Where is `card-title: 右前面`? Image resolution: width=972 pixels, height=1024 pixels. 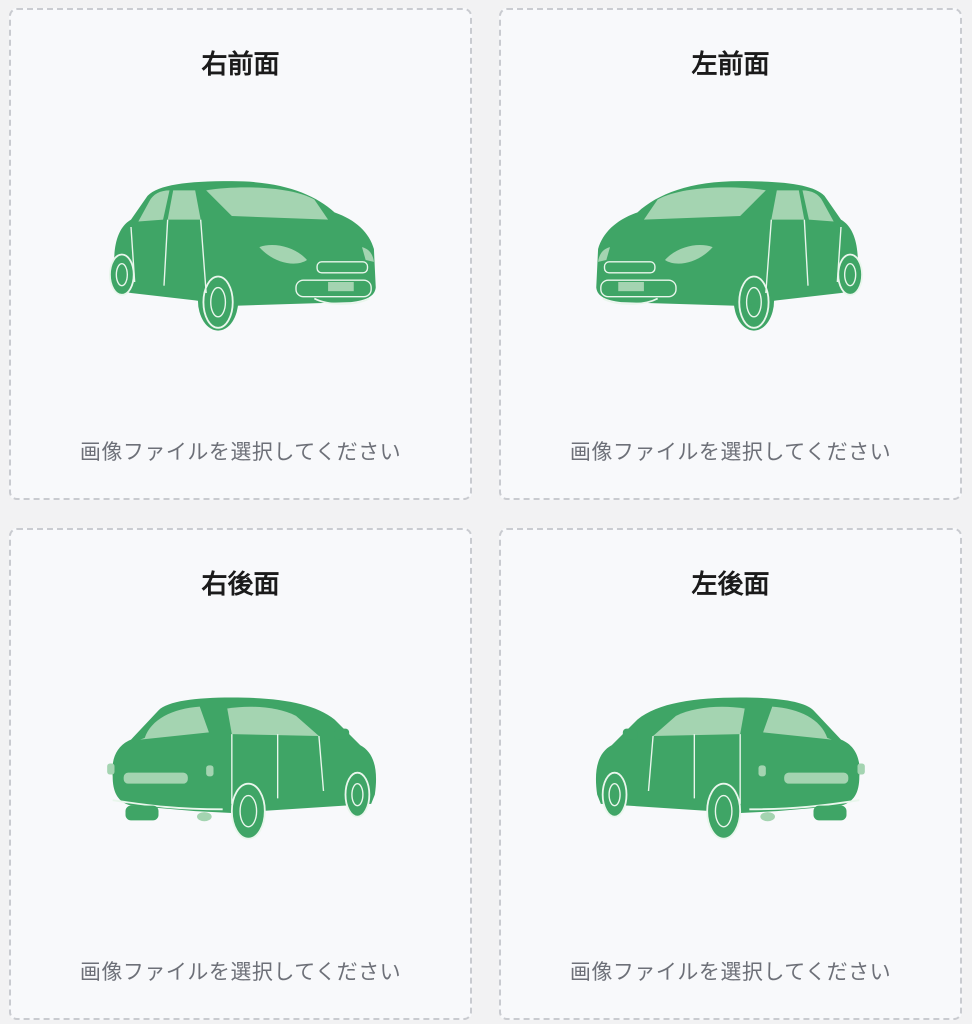 card-title: 右前面 is located at coordinates (240, 65).